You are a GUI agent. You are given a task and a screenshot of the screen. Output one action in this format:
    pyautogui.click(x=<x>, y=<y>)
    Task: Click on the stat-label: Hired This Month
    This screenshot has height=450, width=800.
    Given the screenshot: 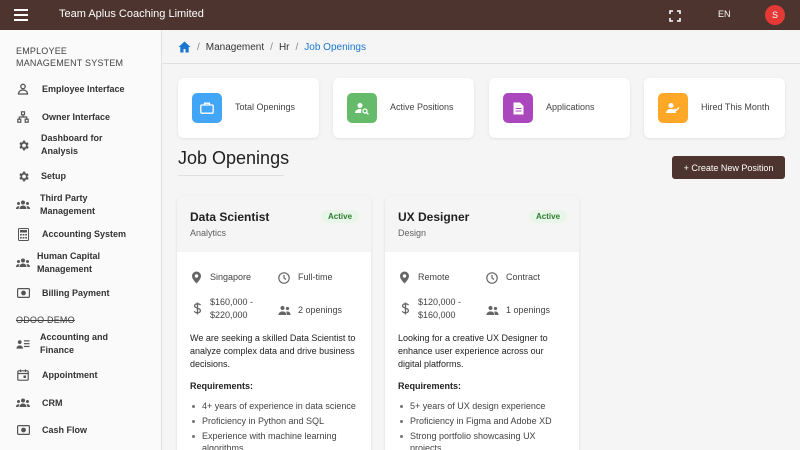 What is the action you would take?
    pyautogui.click(x=735, y=107)
    